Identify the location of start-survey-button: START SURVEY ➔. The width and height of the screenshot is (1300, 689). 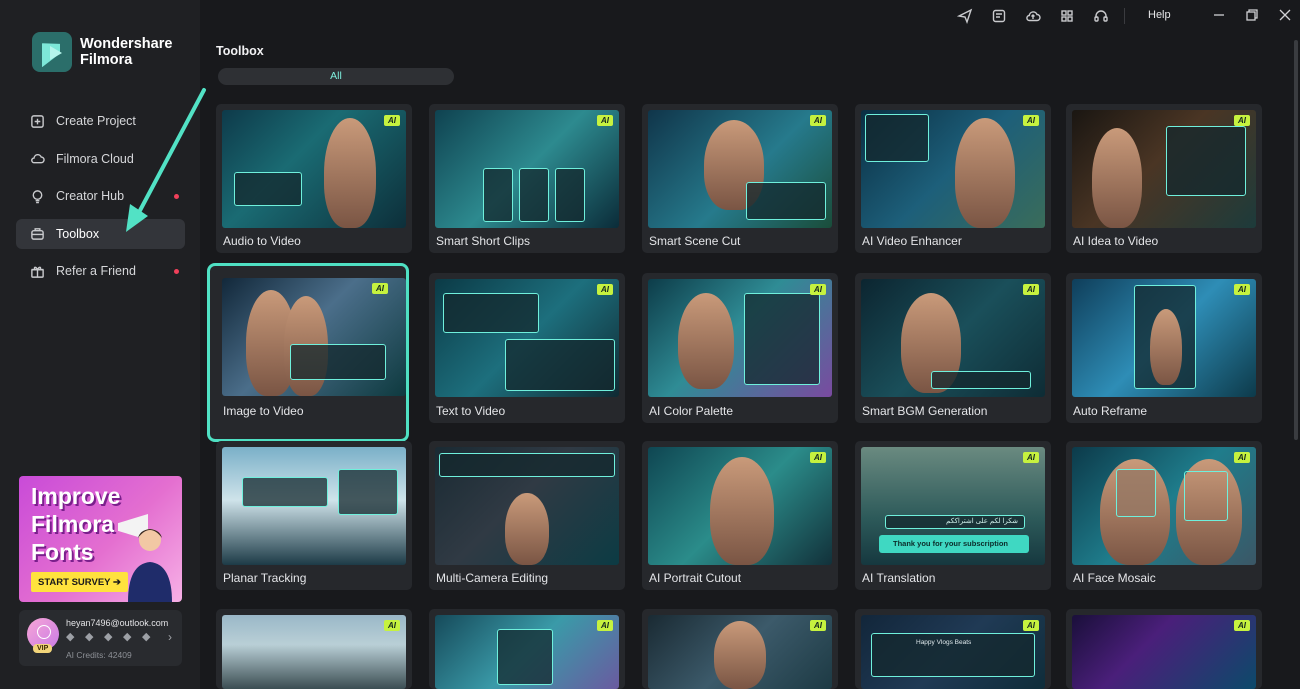
(79, 582).